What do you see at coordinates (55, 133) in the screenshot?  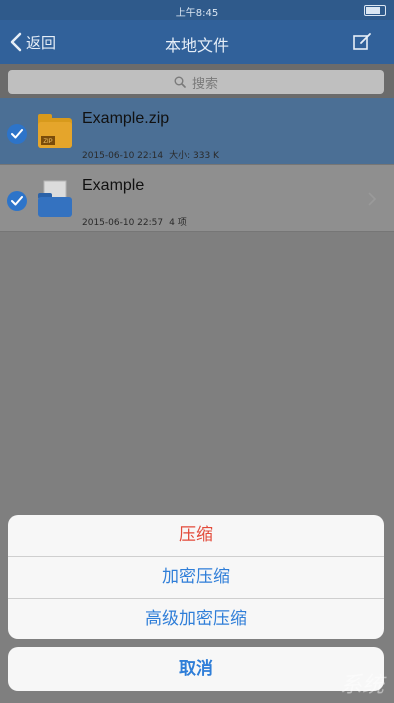 I see `zip-file-icon: ZIP` at bounding box center [55, 133].